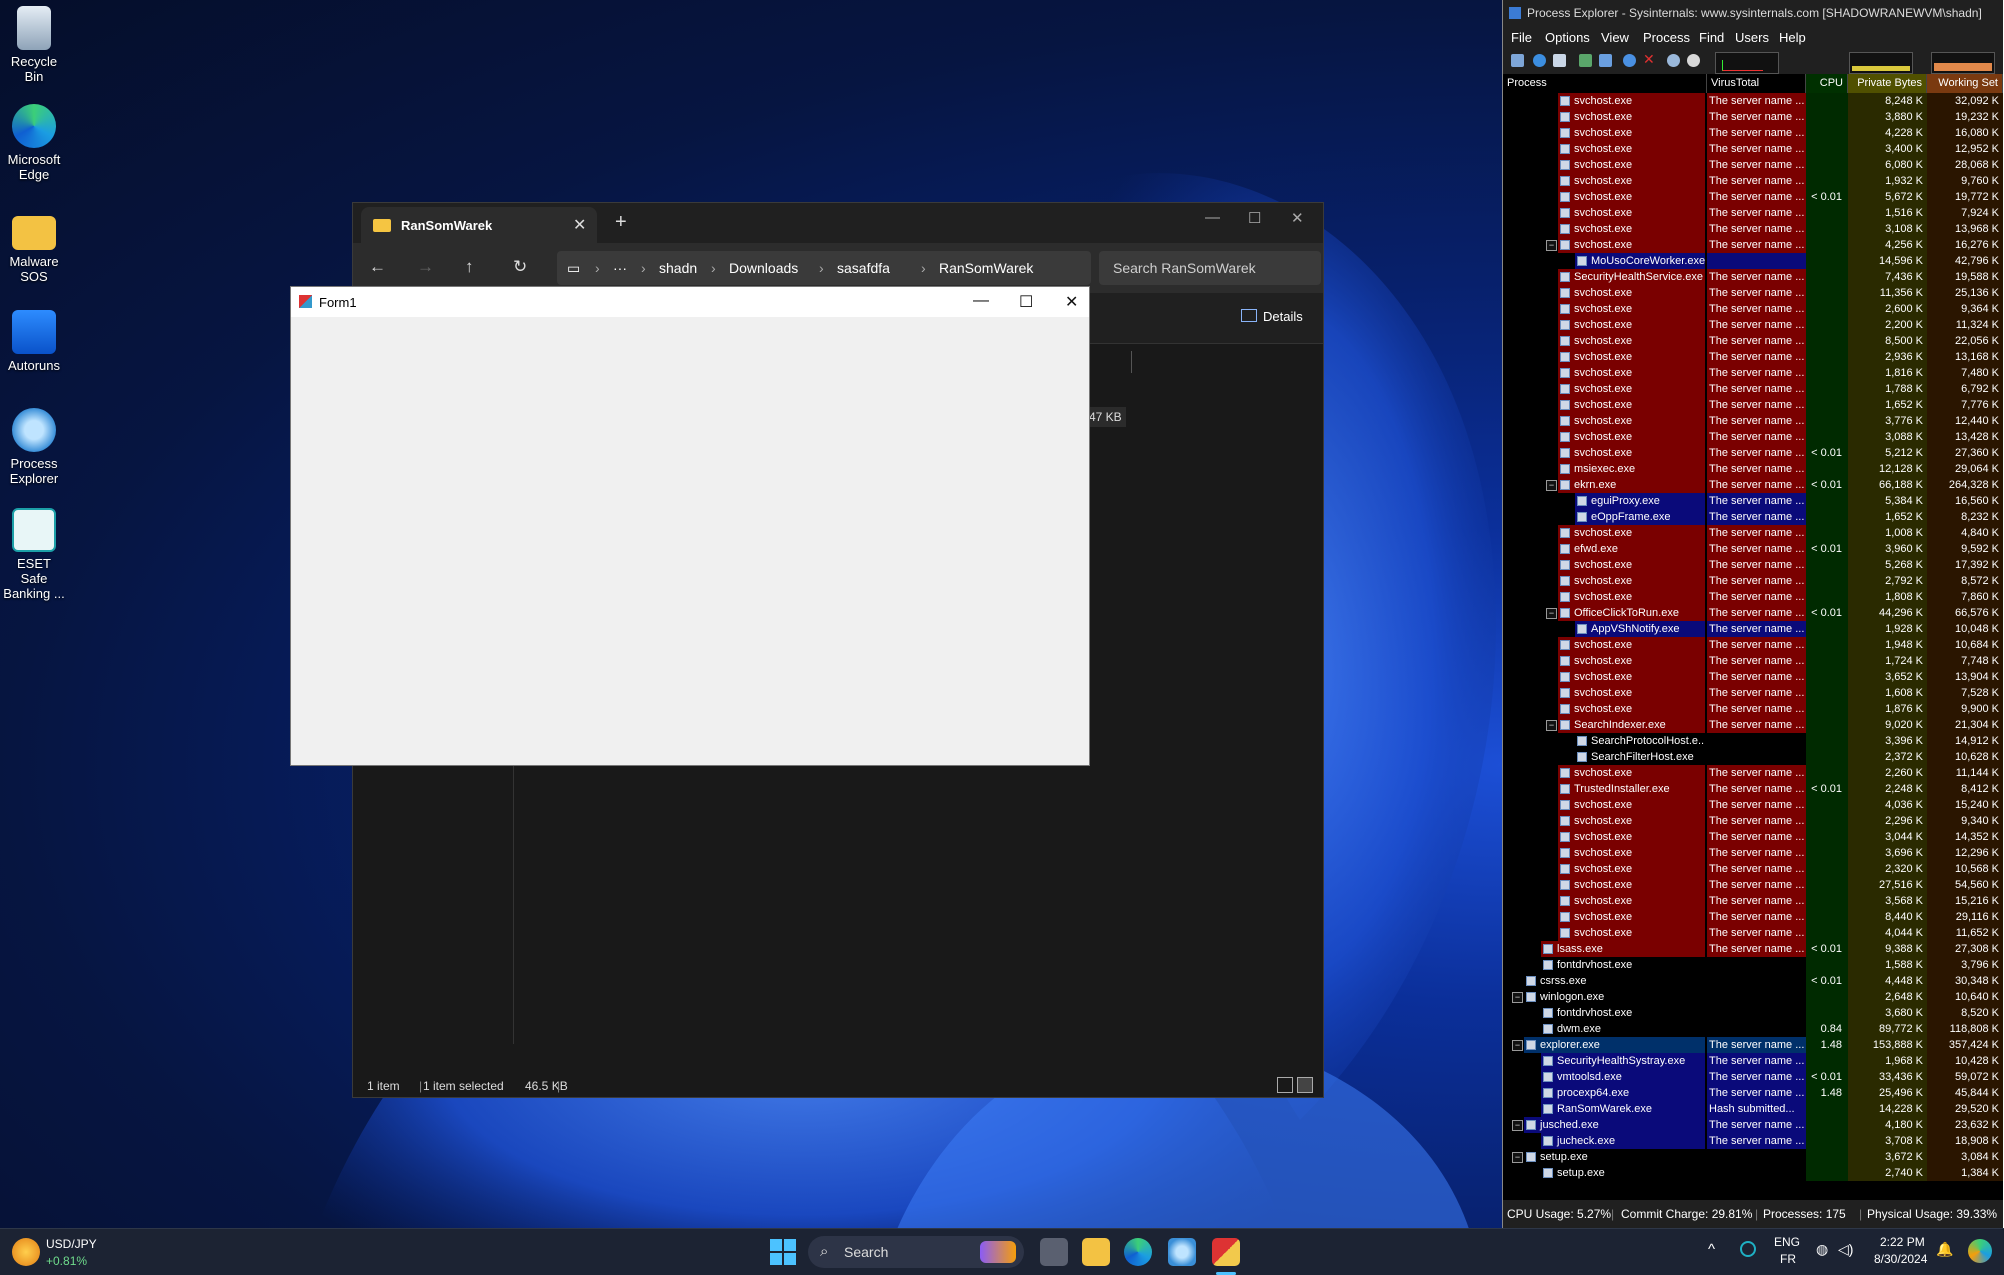 The width and height of the screenshot is (2004, 1275). Describe the element at coordinates (1693, 60) in the screenshot. I see `dll-icon` at that location.